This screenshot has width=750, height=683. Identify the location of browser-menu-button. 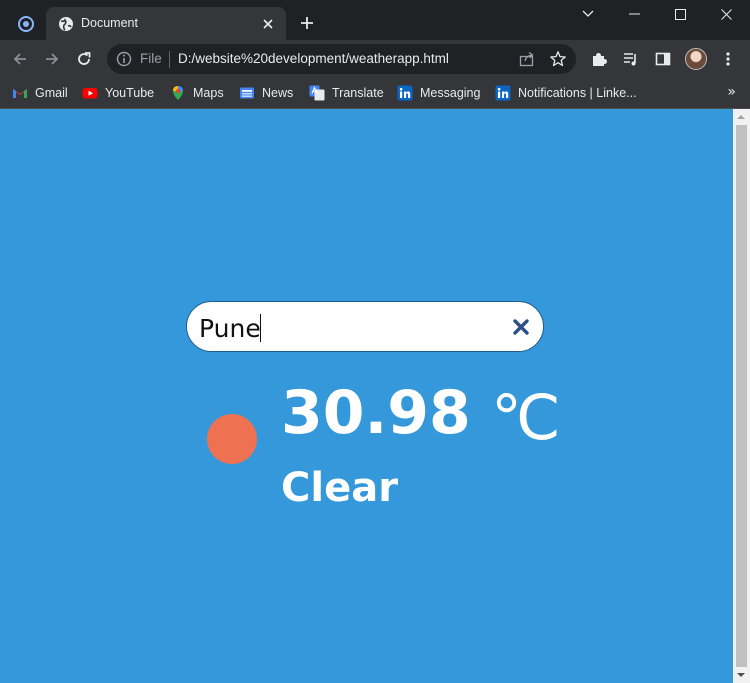
(728, 59).